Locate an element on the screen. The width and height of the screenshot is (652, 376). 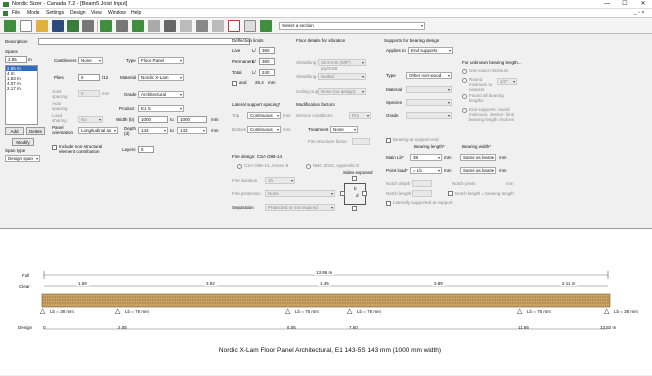
product-select: E1 S ▾ is located at coordinates (161, 108).